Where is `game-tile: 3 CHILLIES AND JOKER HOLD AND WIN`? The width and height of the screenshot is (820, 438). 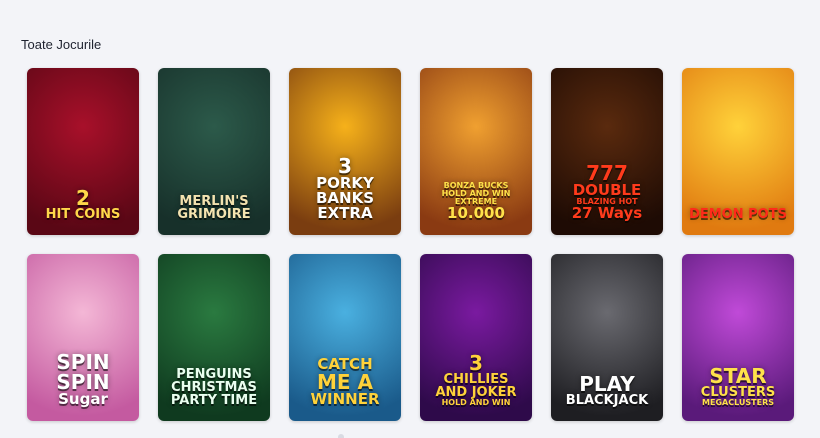 game-tile: 3 CHILLIES AND JOKER HOLD AND WIN is located at coordinates (476, 337).